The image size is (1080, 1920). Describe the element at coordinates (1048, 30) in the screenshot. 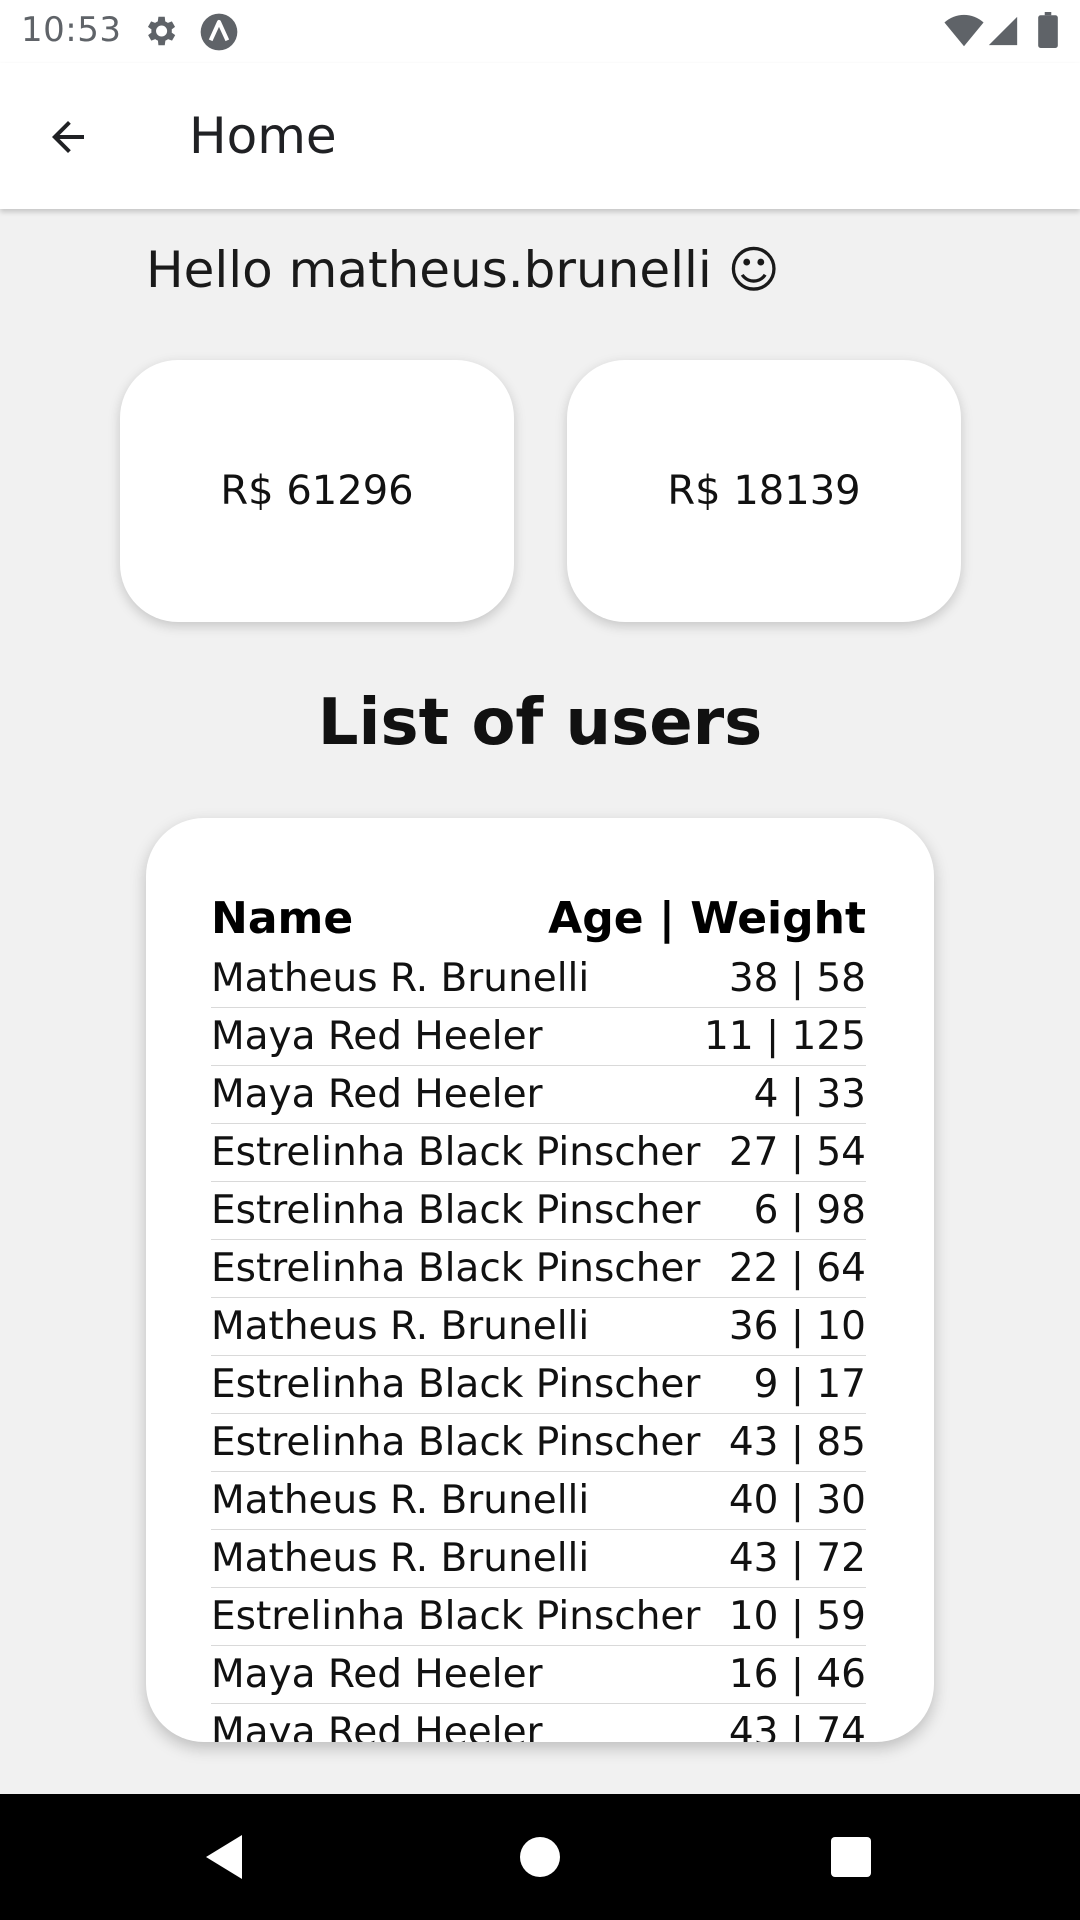

I see `battery-icon` at that location.